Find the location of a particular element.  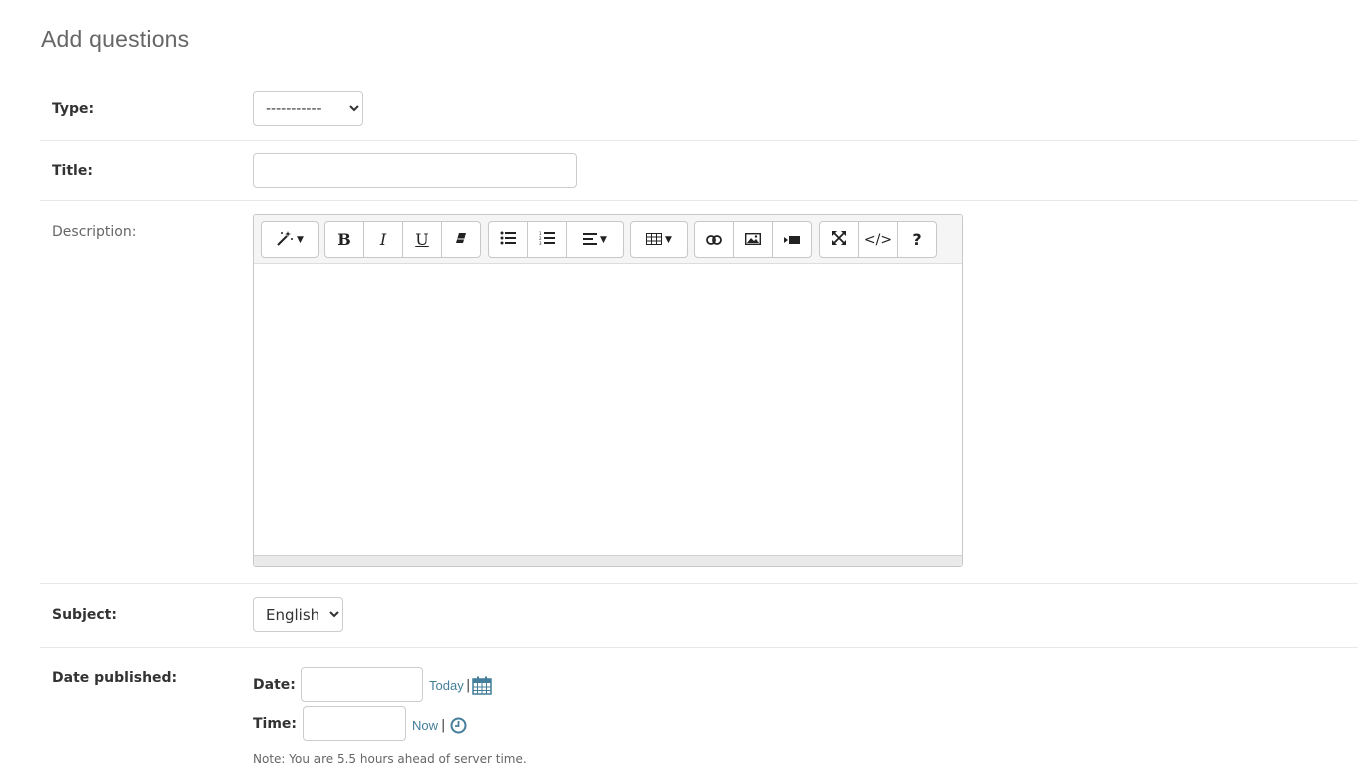

magic-wand-icon is located at coordinates (285, 240).